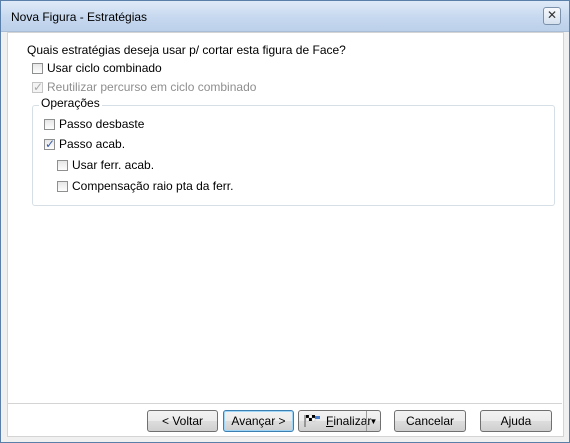 The height and width of the screenshot is (443, 570). What do you see at coordinates (102, 124) in the screenshot?
I see `checkbox-label: Passo desbaste` at bounding box center [102, 124].